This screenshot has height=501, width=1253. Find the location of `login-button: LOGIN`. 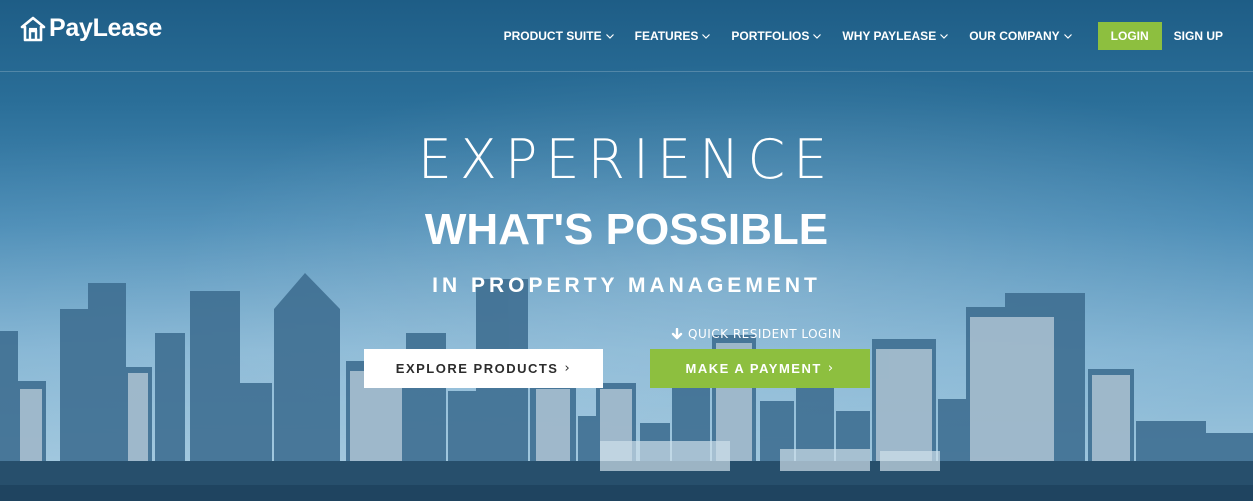

login-button: LOGIN is located at coordinates (1129, 36).